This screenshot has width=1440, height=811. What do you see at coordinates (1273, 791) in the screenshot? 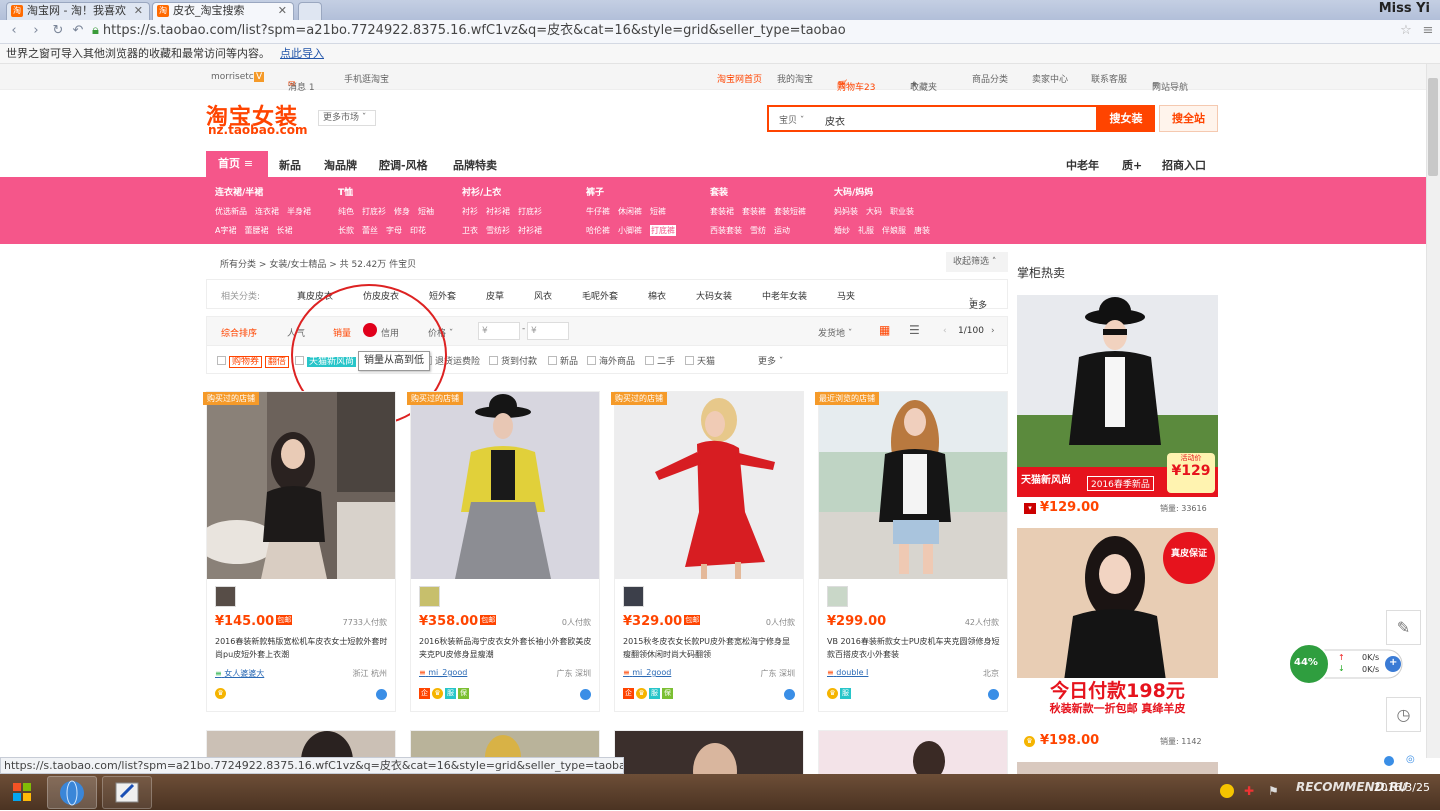
I see `flag-icon: ⚑` at bounding box center [1273, 791].